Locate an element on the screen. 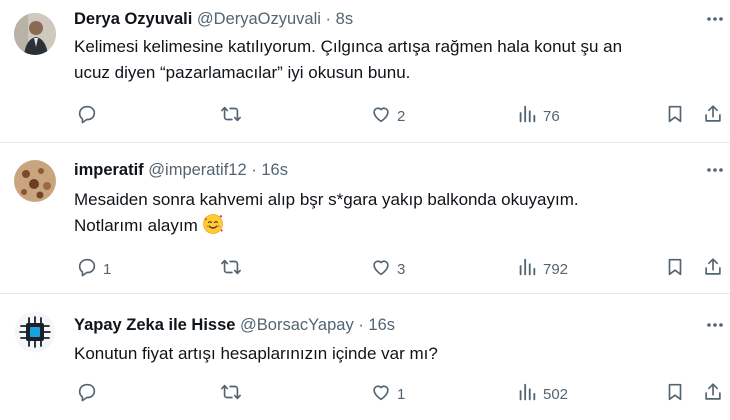  like-count: 1 is located at coordinates (401, 394).